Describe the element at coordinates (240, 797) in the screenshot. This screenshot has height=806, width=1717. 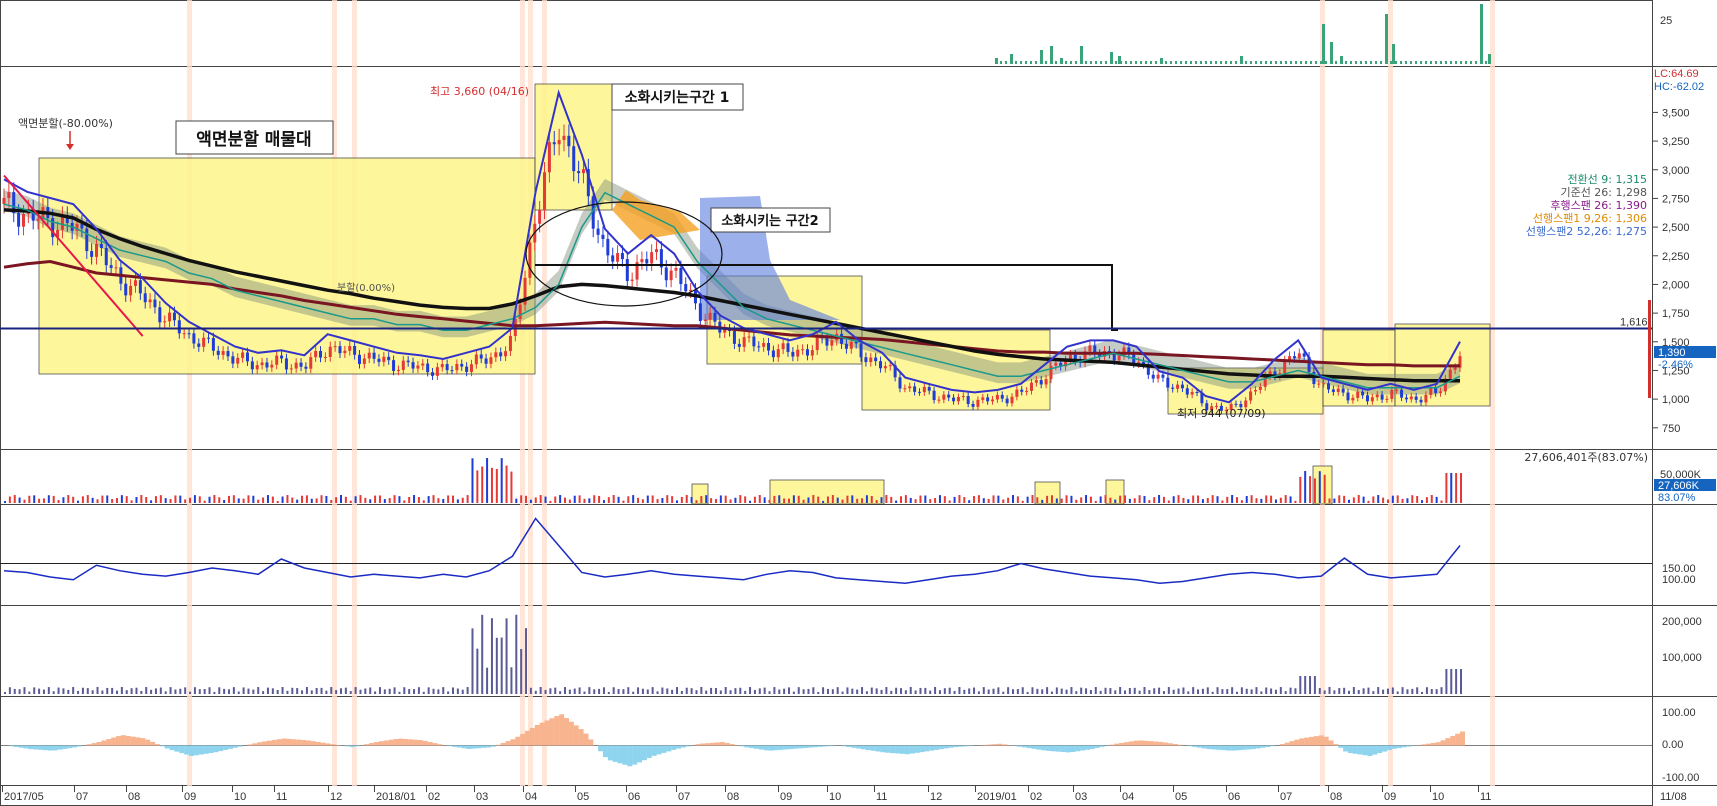
I see `x-tick: 10` at that location.